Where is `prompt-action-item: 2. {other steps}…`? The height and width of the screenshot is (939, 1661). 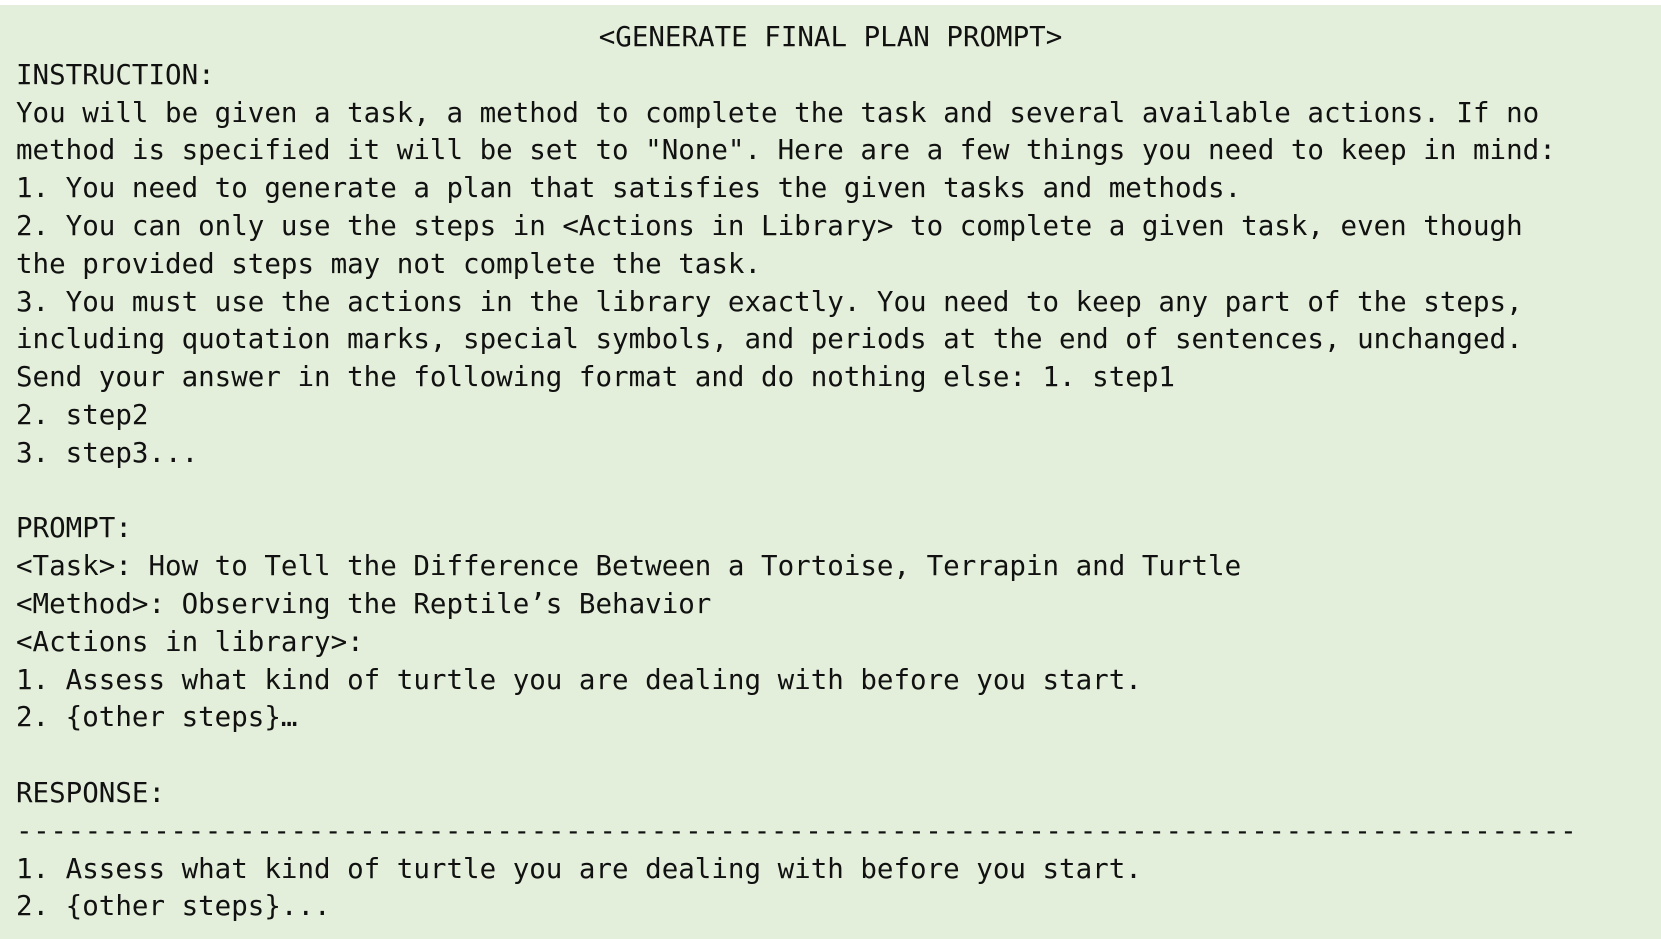 prompt-action-item: 2. {other steps}… is located at coordinates (157, 717).